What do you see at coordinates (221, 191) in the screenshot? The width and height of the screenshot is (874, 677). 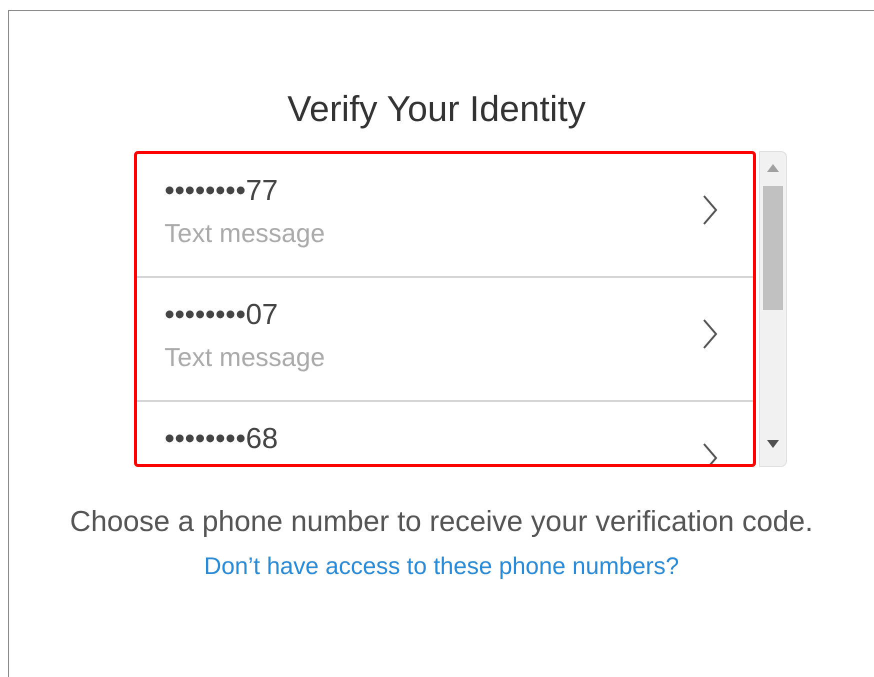 I see `masked-phone-number: ••••••••77` at bounding box center [221, 191].